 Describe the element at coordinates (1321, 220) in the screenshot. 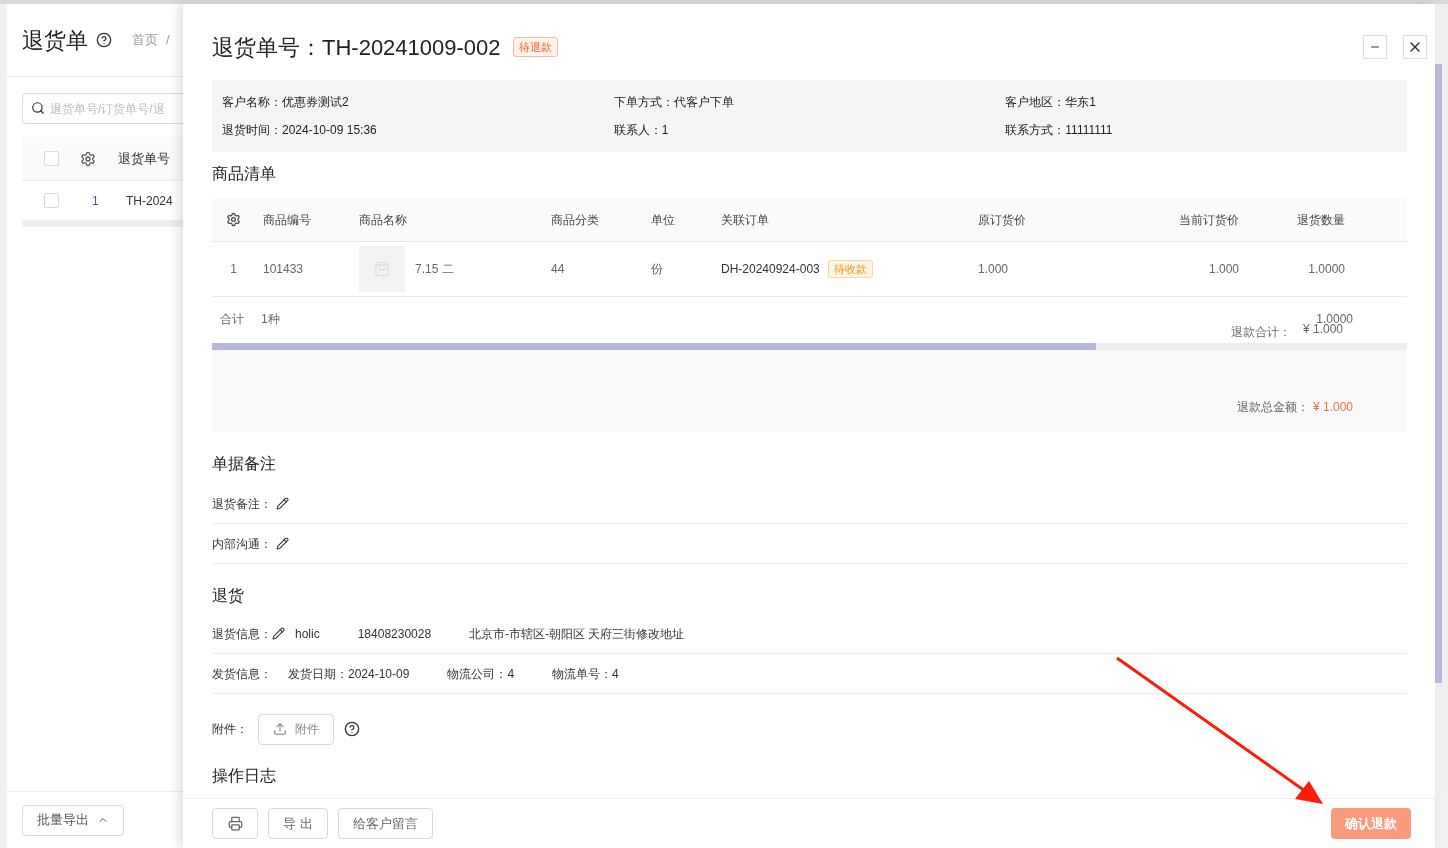

I see `column-header: 退货数量` at that location.